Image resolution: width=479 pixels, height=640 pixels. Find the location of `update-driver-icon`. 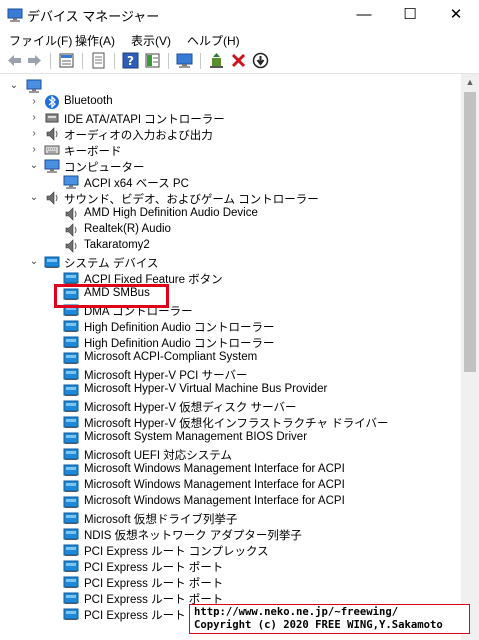

update-driver-icon is located at coordinates (260, 60).